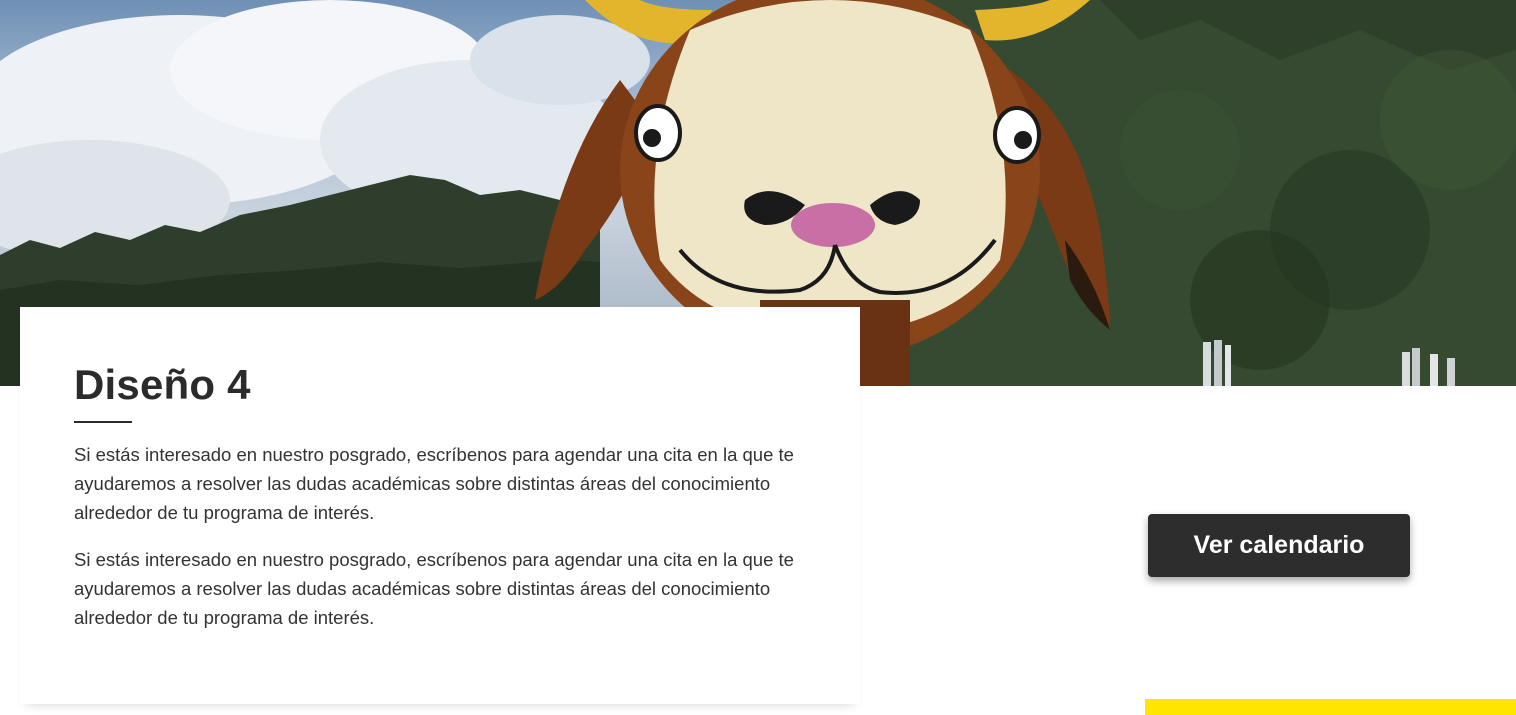  I want to click on accent-strip, so click(1330, 707).